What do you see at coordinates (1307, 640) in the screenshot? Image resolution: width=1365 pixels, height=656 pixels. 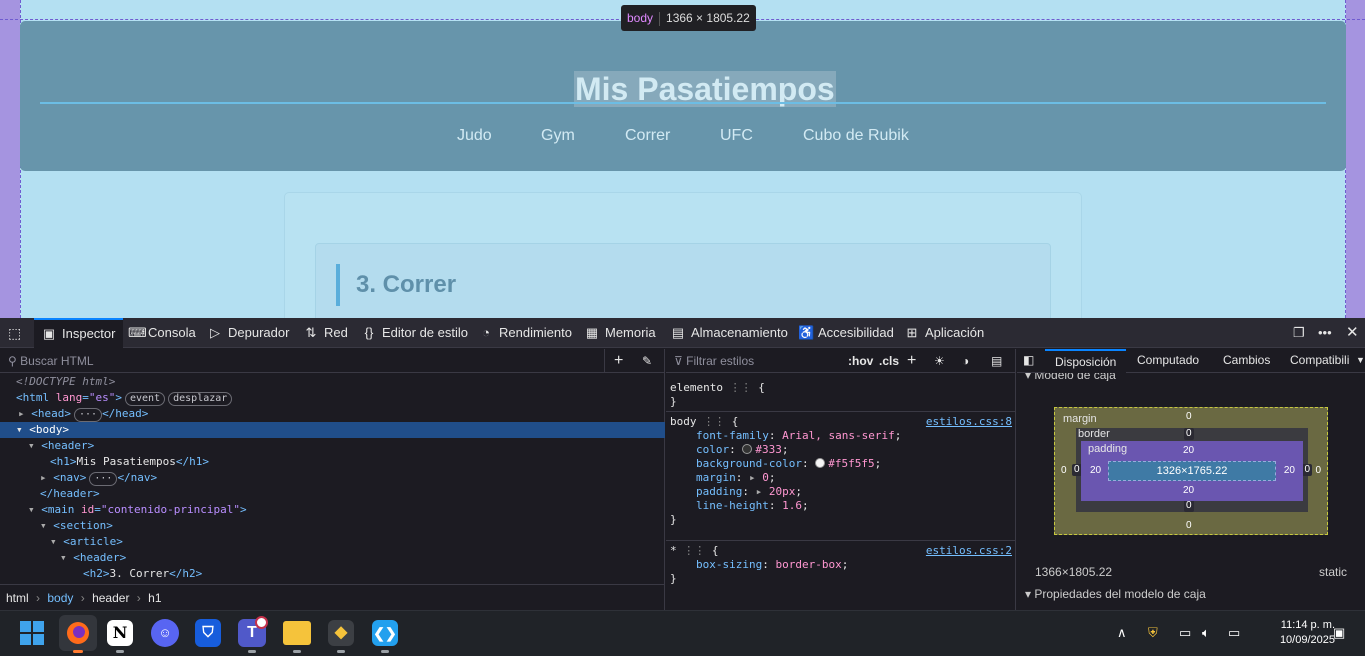 I see `clock-date: 10/09/2025` at bounding box center [1307, 640].